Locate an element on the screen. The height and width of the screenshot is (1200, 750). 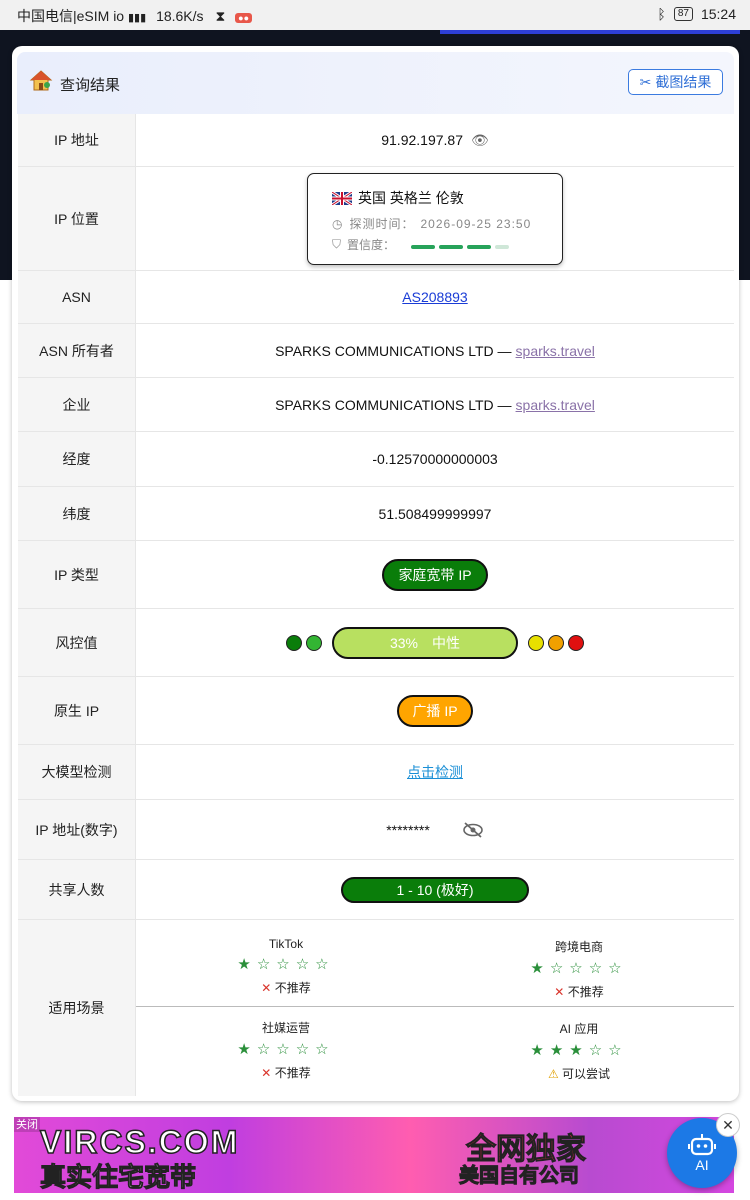
ad-headline: VIRCS.COM is located at coordinates (139, 1142).